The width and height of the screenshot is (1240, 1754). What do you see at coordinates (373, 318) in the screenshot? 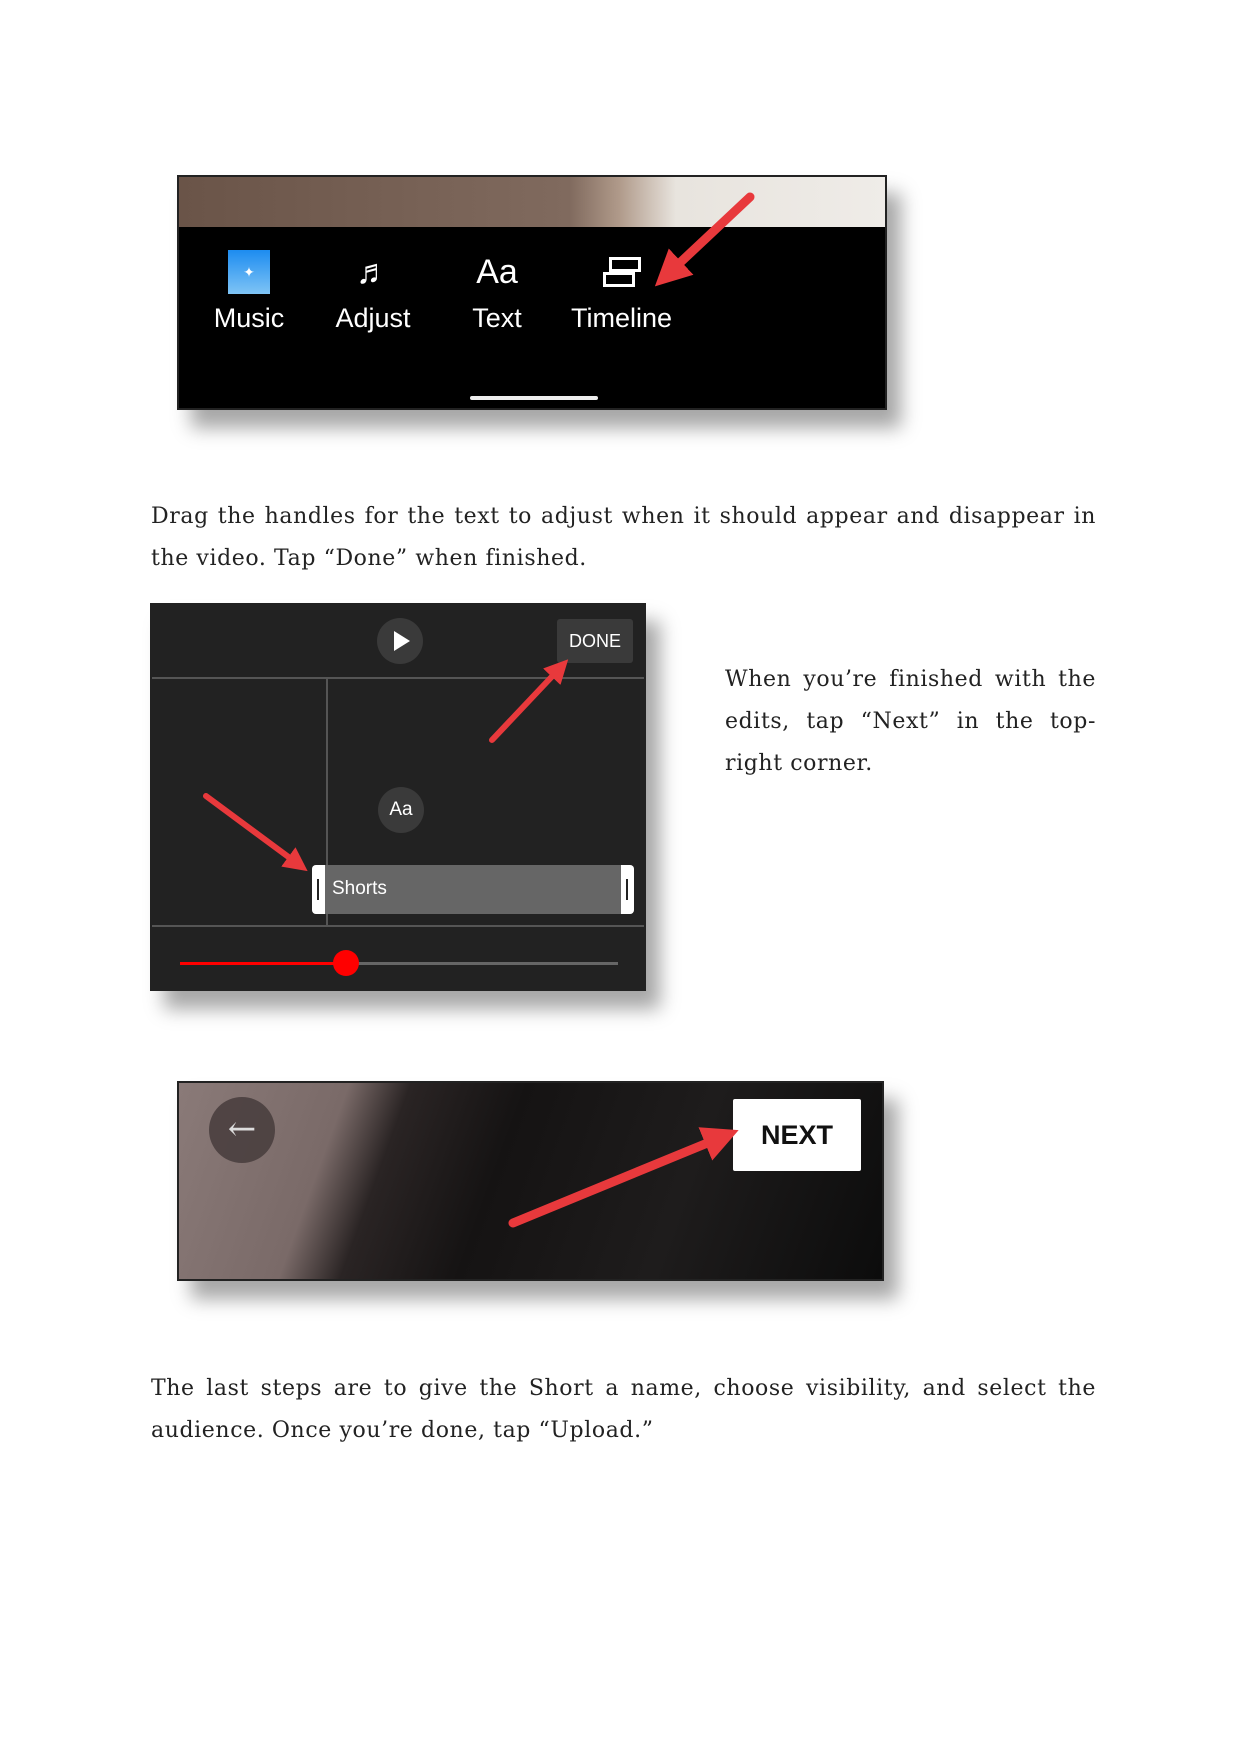
I see `tool-label: Adjust` at bounding box center [373, 318].